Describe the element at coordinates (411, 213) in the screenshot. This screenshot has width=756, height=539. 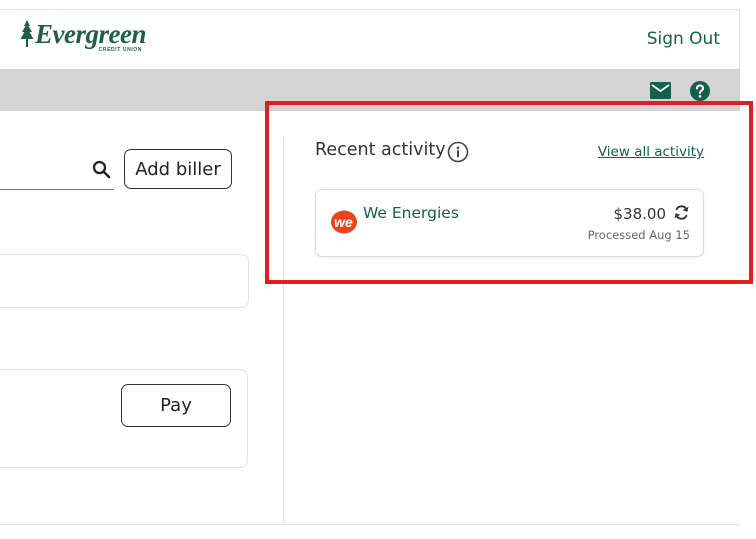
I see `payee-name-link: We Energies` at that location.